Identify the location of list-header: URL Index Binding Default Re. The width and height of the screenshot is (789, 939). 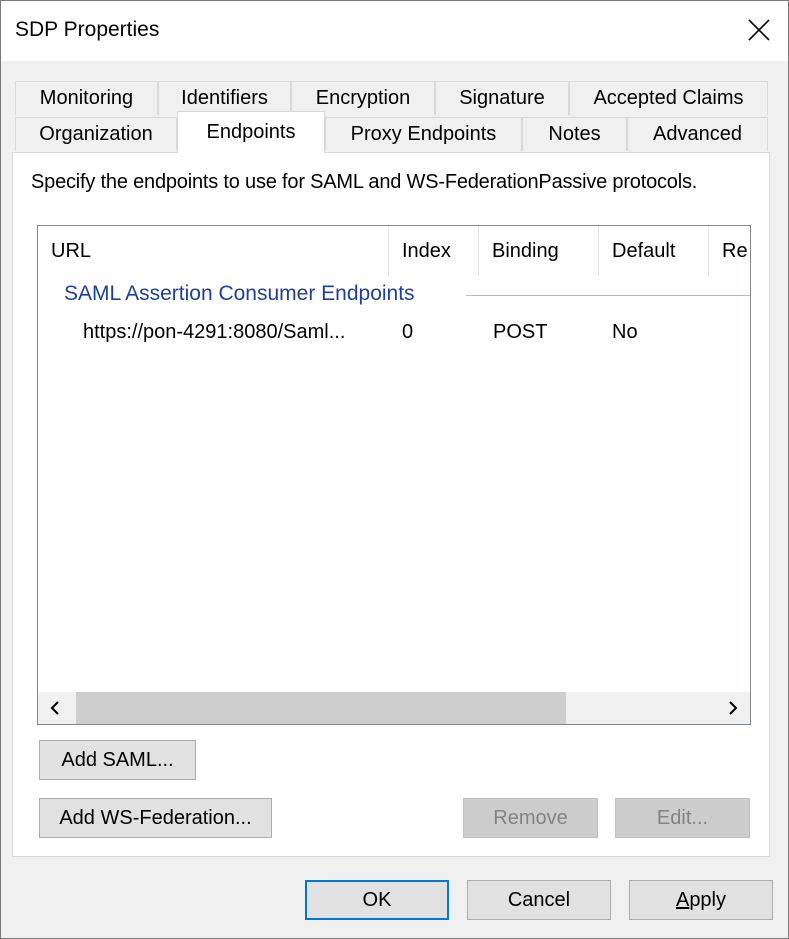
(394, 251).